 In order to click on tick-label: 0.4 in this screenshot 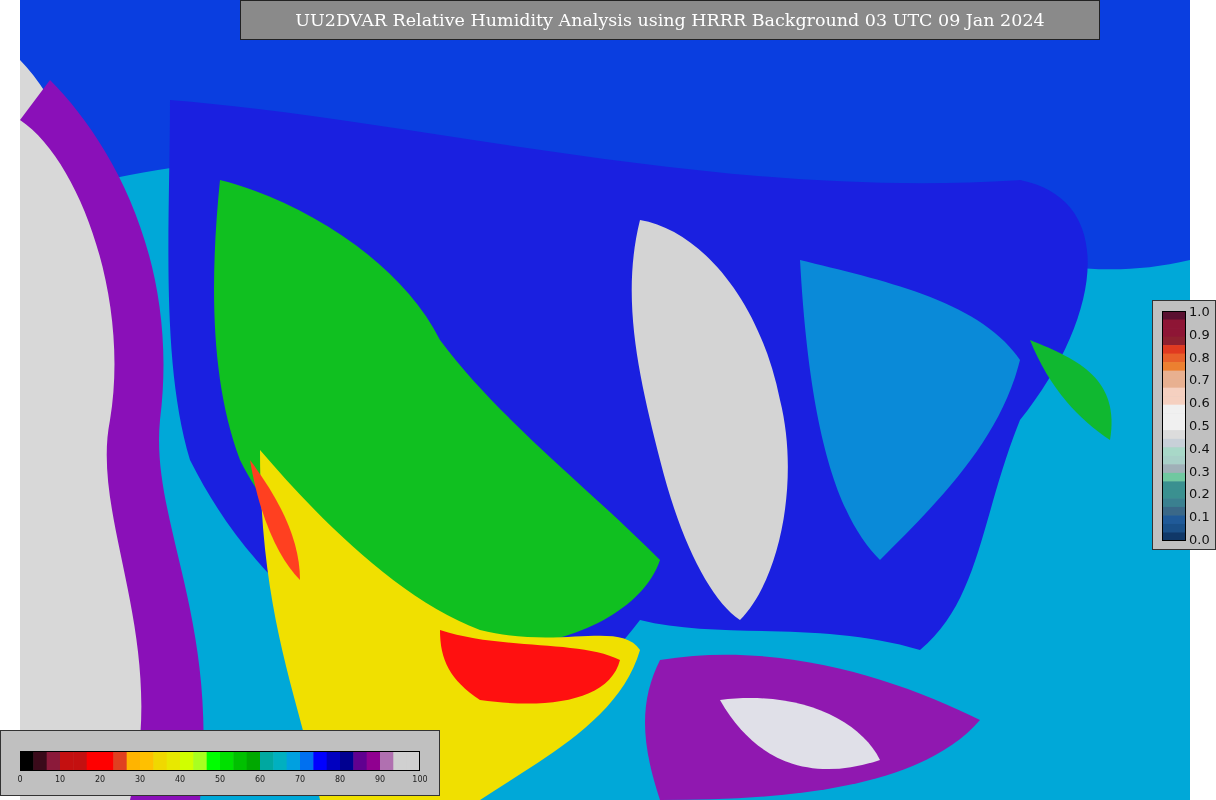, I will do `click(1199, 448)`.